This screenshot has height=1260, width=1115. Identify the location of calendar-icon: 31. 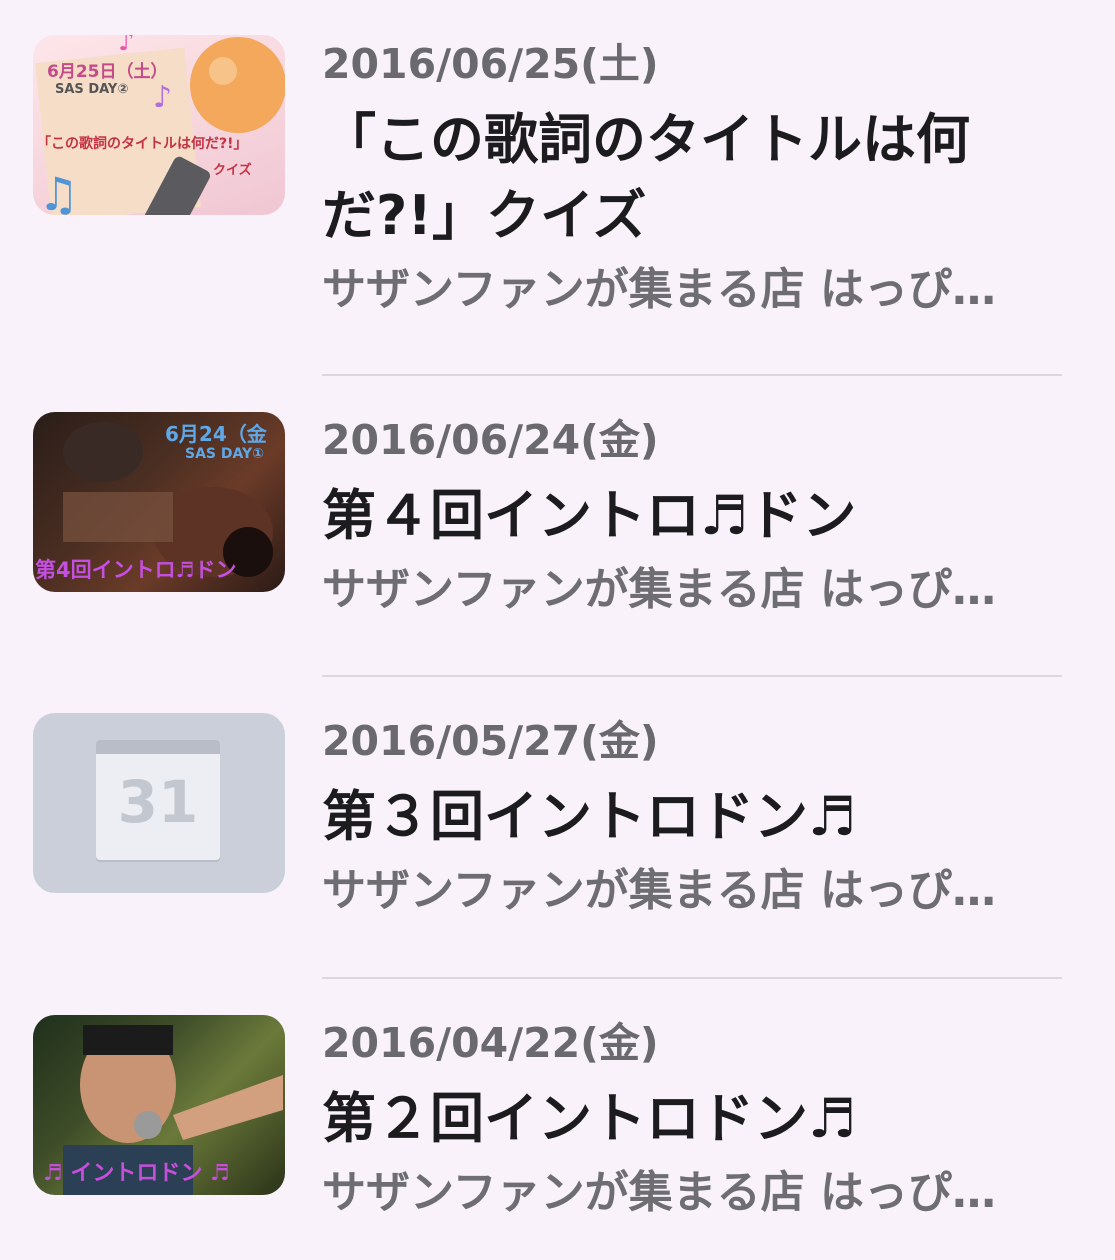
(158, 800).